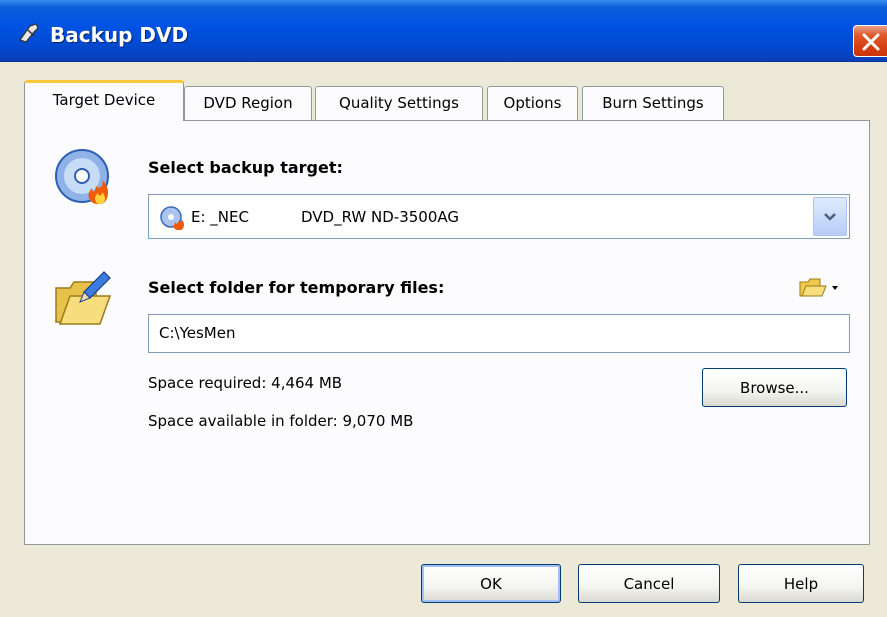 The height and width of the screenshot is (617, 887). What do you see at coordinates (532, 103) in the screenshot?
I see `tab-options: Options` at bounding box center [532, 103].